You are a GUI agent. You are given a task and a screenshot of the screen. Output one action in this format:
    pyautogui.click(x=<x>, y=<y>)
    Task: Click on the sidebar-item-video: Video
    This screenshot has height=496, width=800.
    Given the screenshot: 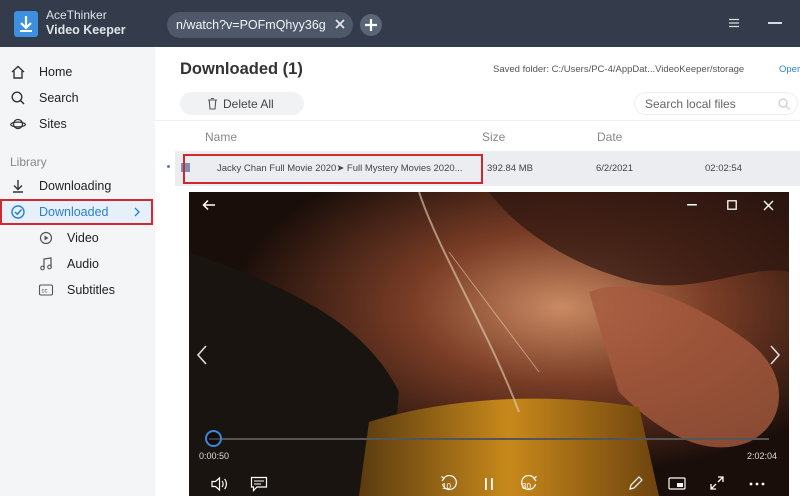 What is the action you would take?
    pyautogui.click(x=77, y=238)
    